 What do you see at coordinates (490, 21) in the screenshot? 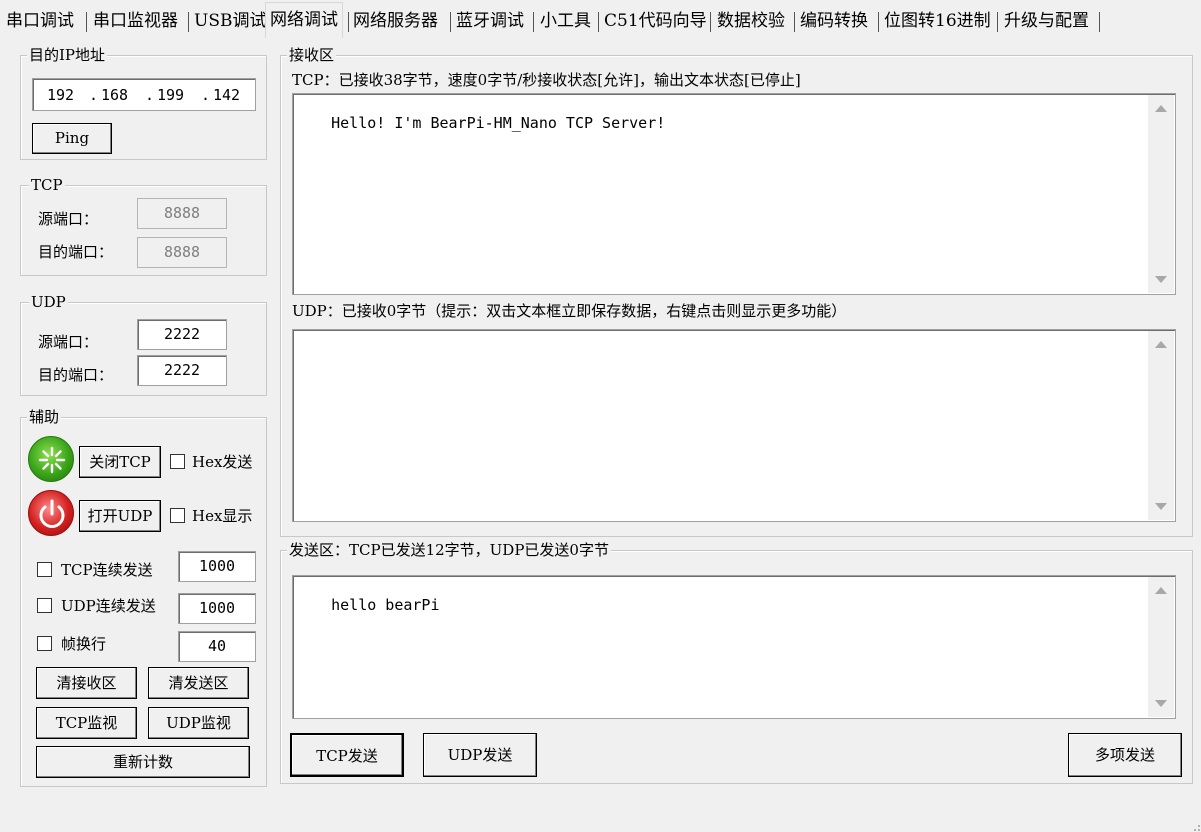
I see `tab-bluetooth-debug: 蓝牙调试` at bounding box center [490, 21].